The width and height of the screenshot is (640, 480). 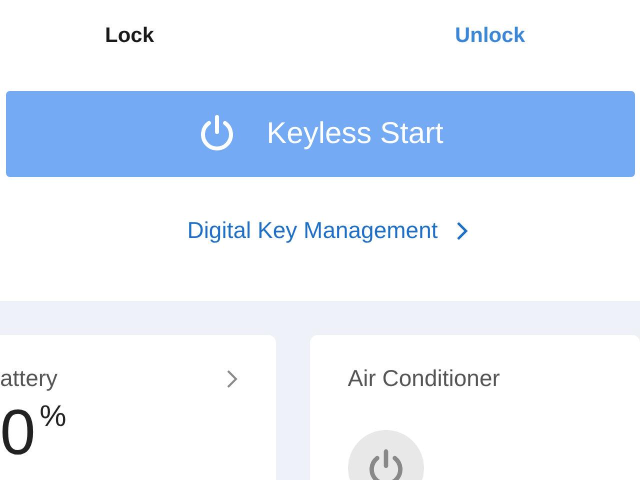 I want to click on lock-action: Unlock, so click(x=489, y=36).